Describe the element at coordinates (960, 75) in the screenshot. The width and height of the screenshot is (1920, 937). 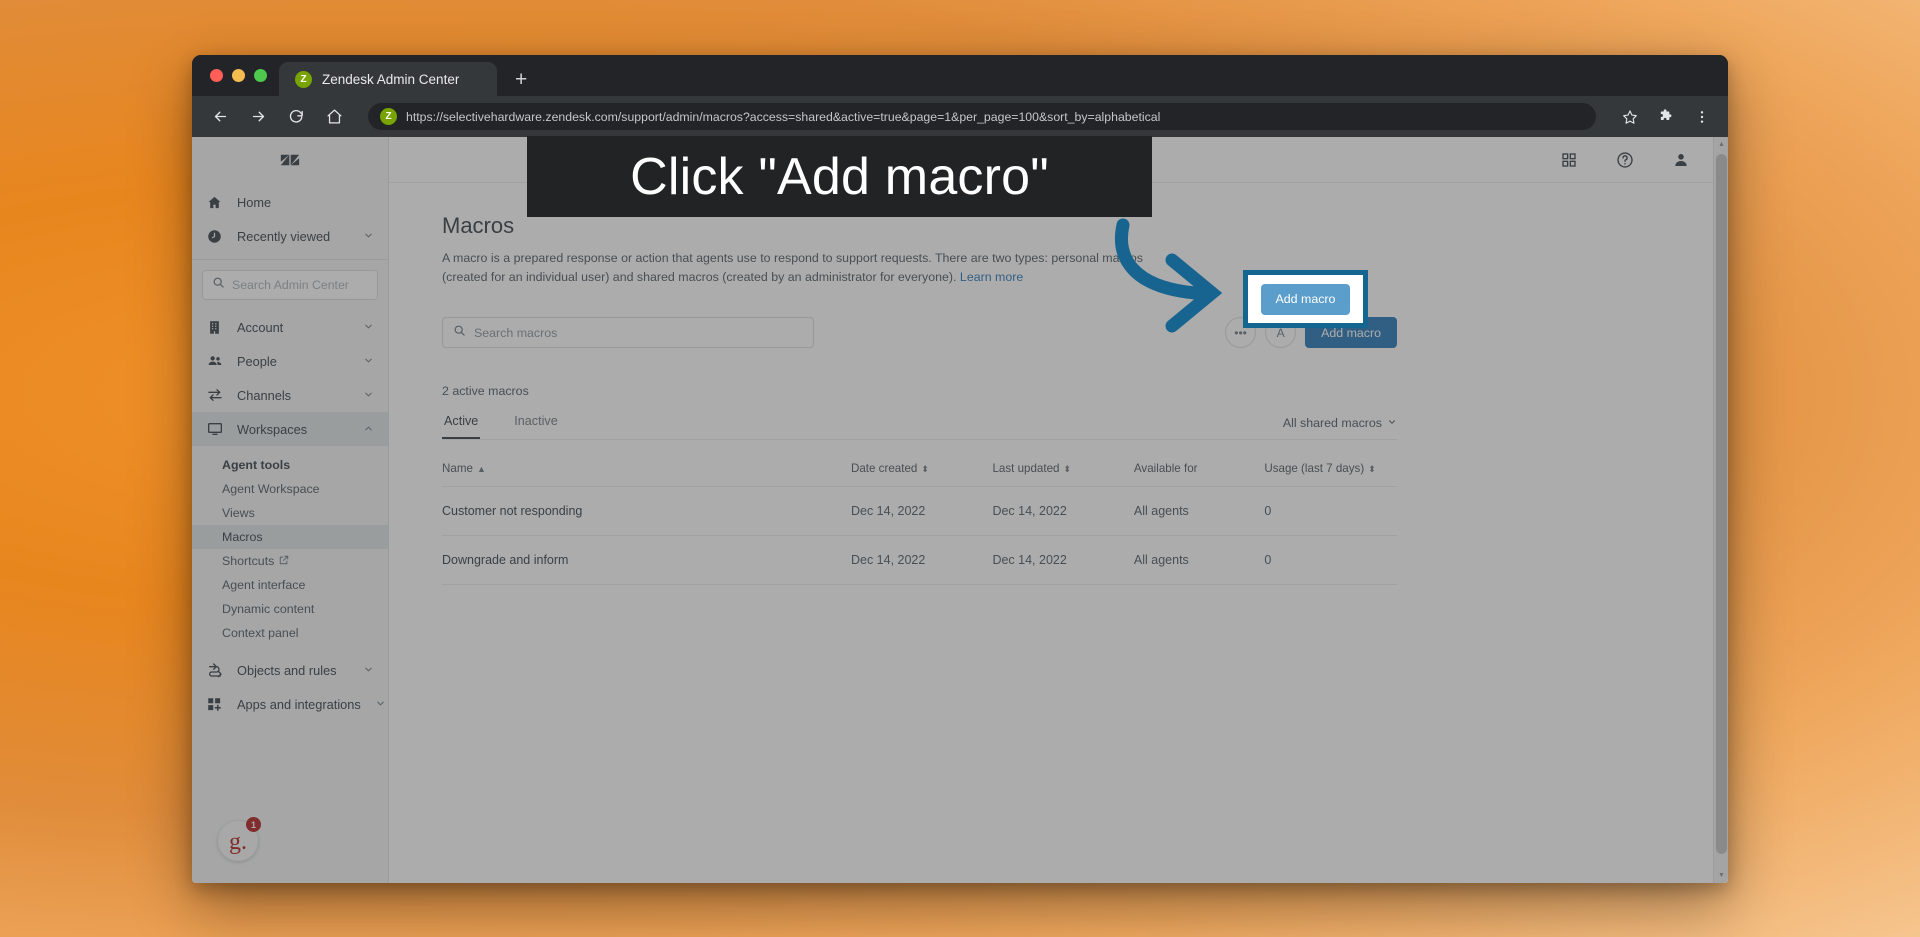
I see `browser-tab-strip: Z Zendesk Admin Center +` at that location.